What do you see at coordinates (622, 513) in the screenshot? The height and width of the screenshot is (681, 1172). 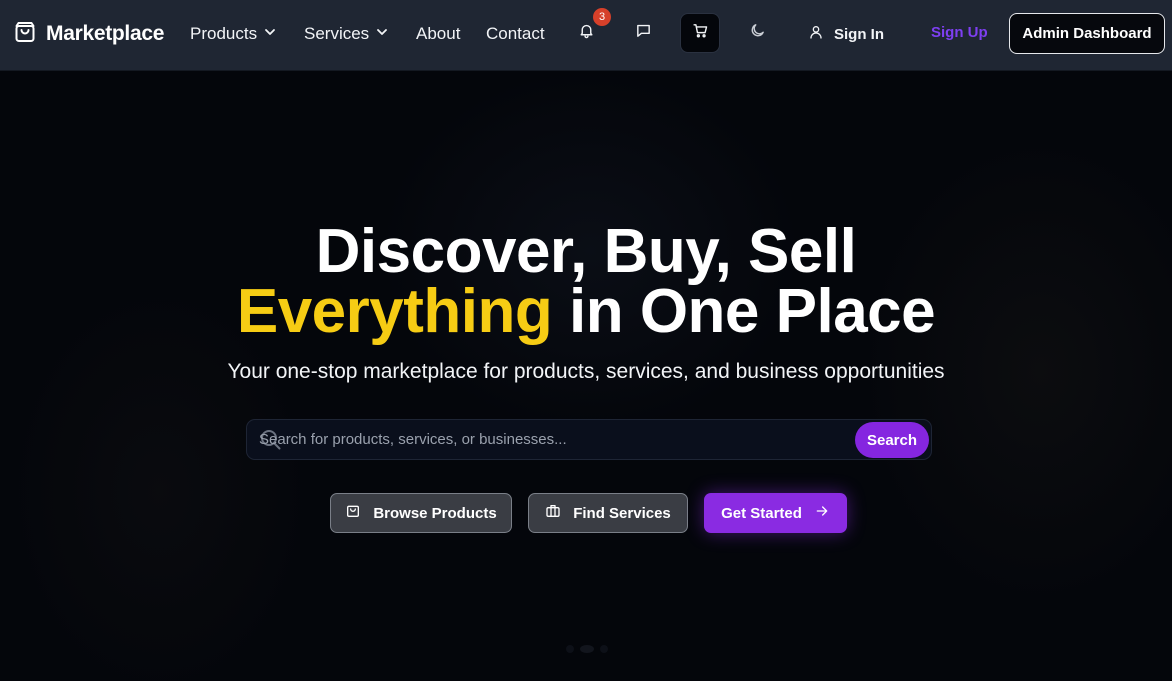 I see `find-services-label: Find Services` at bounding box center [622, 513].